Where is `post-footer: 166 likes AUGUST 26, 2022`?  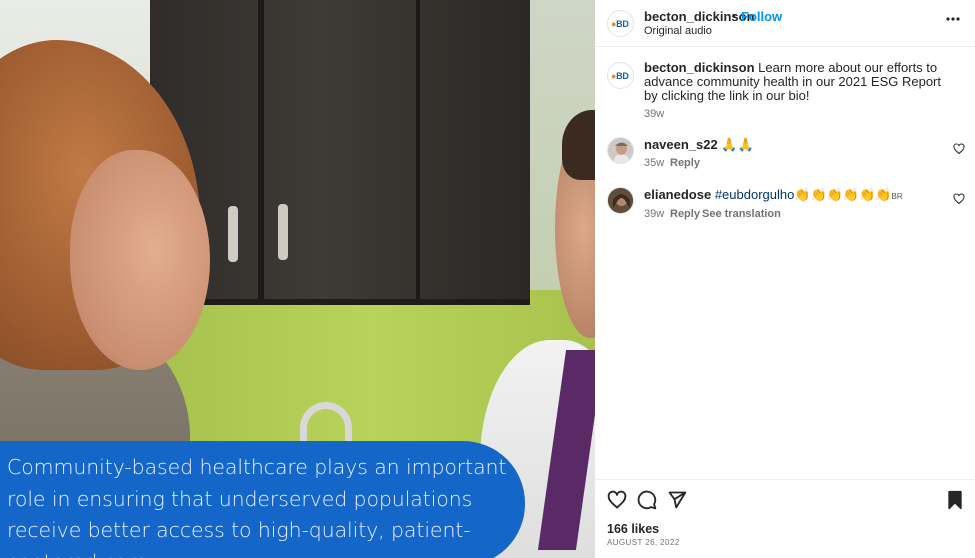
post-footer: 166 likes AUGUST 26, 2022 is located at coordinates (785, 518).